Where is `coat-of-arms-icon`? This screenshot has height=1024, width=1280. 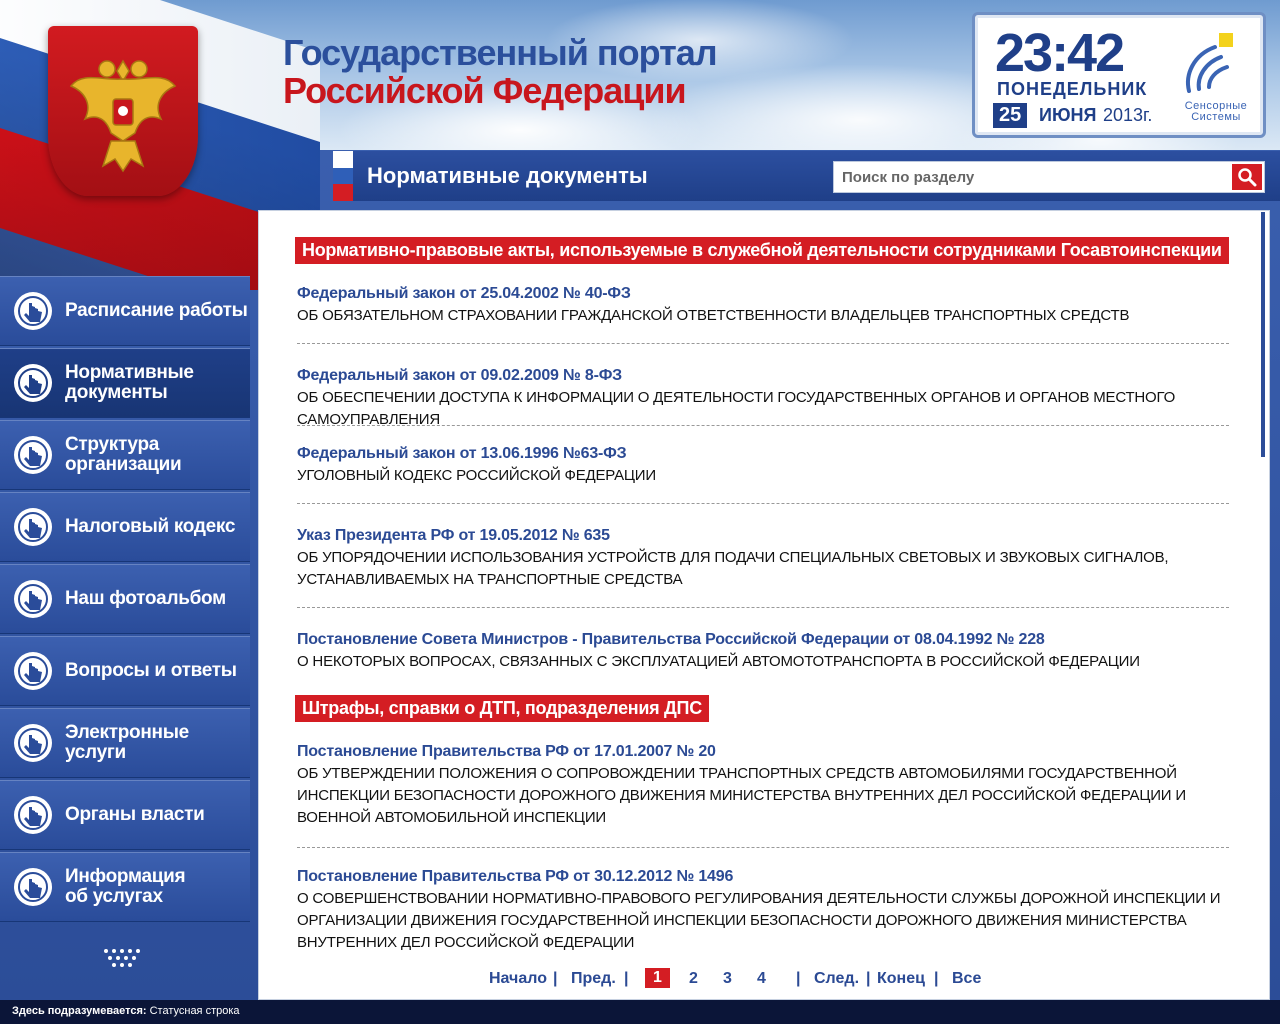
coat-of-arms-icon is located at coordinates (123, 111).